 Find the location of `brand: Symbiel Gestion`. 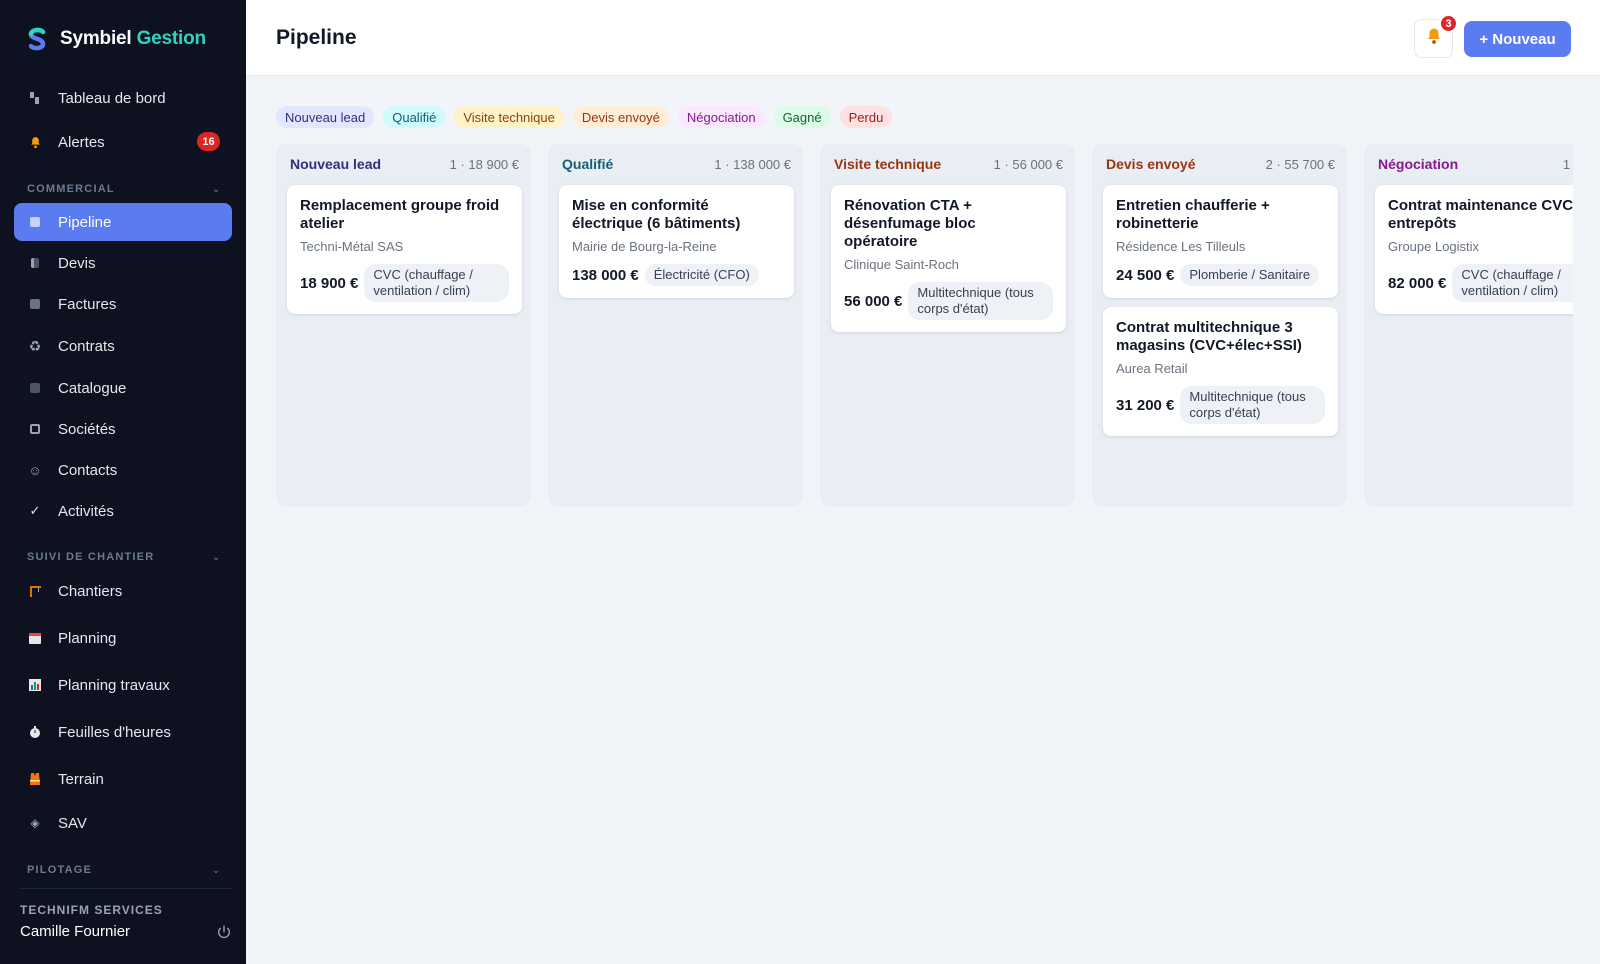

brand: Symbiel Gestion is located at coordinates (116, 39).